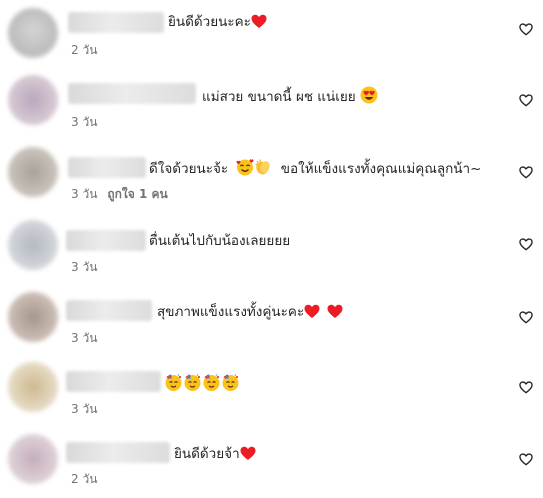 This screenshot has width=543, height=498. I want to click on comment-text: ยินดีด้วยจ้า, so click(215, 455).